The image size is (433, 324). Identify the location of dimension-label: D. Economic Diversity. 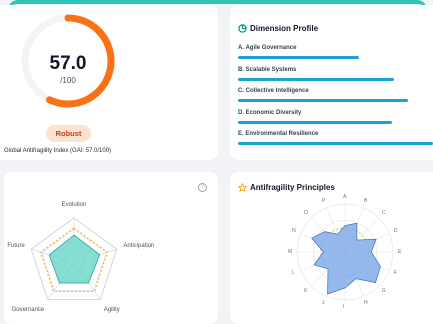
(270, 112).